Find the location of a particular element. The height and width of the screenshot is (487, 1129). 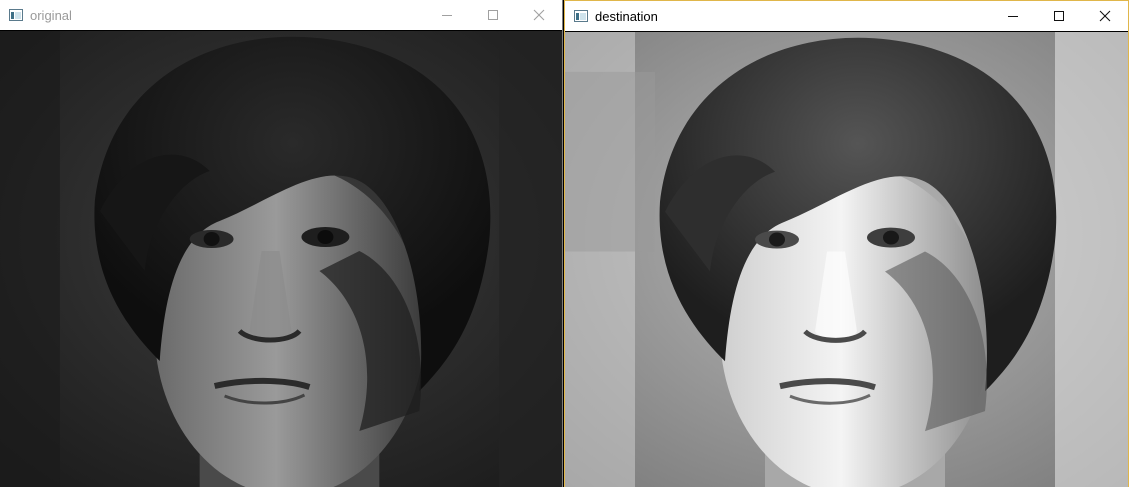

titlebar-original: original is located at coordinates (281, 15).